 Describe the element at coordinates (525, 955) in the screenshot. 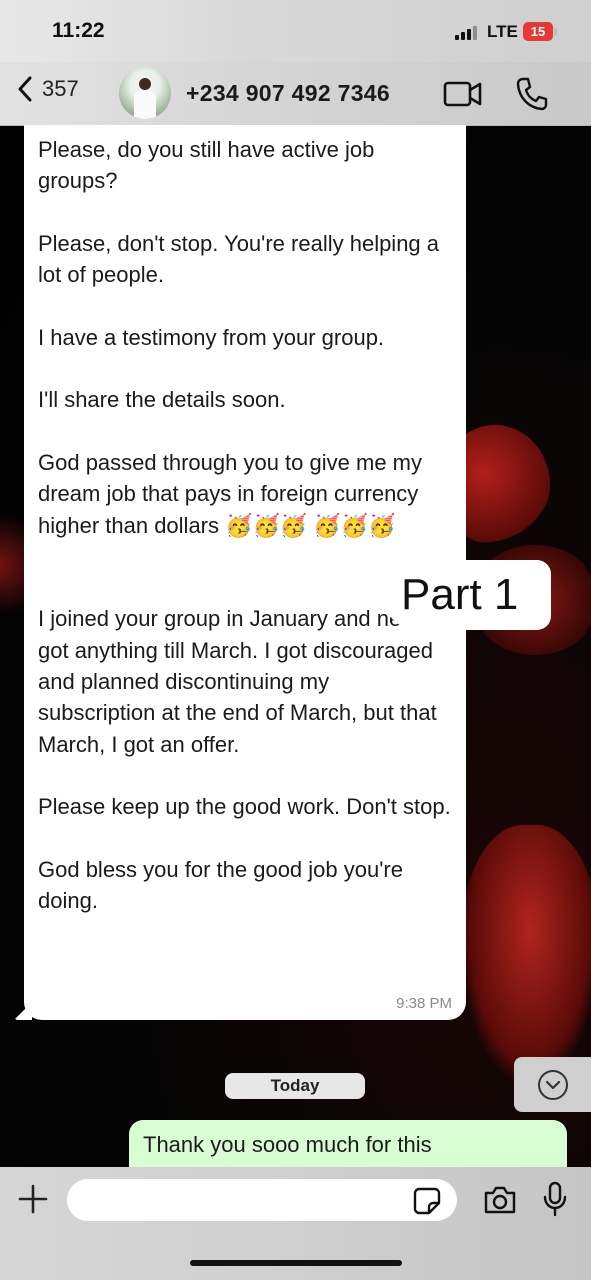

I see `wallpaper-shape` at that location.